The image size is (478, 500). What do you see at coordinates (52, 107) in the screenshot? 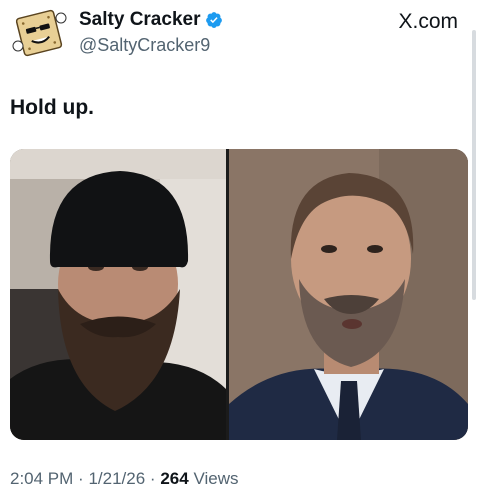
I see `tweet-text: Hold up.` at bounding box center [52, 107].